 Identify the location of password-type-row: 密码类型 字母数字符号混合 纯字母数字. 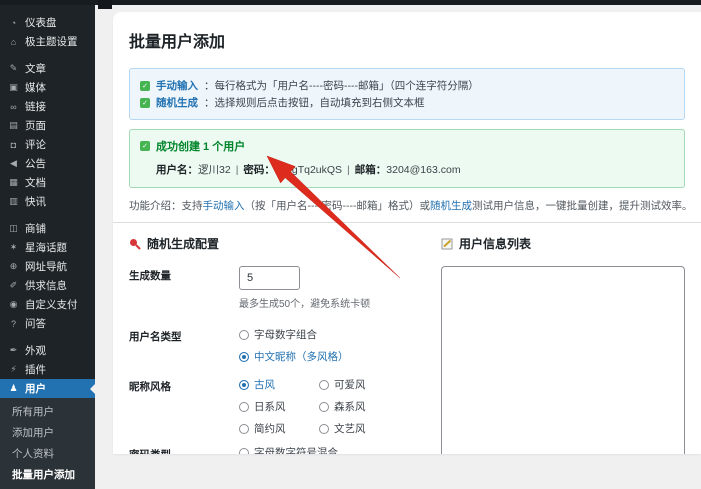
(265, 449).